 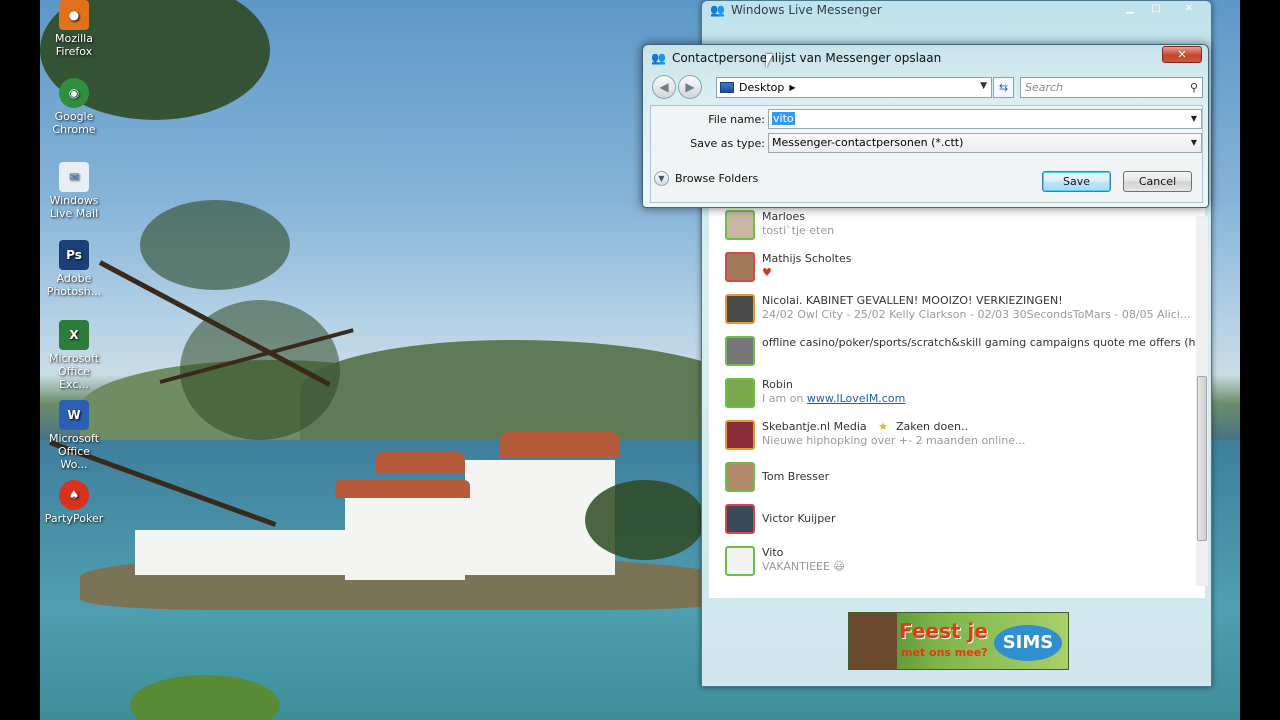 What do you see at coordinates (74, 255) in the screenshot?
I see `photoshop-icon: Ps` at bounding box center [74, 255].